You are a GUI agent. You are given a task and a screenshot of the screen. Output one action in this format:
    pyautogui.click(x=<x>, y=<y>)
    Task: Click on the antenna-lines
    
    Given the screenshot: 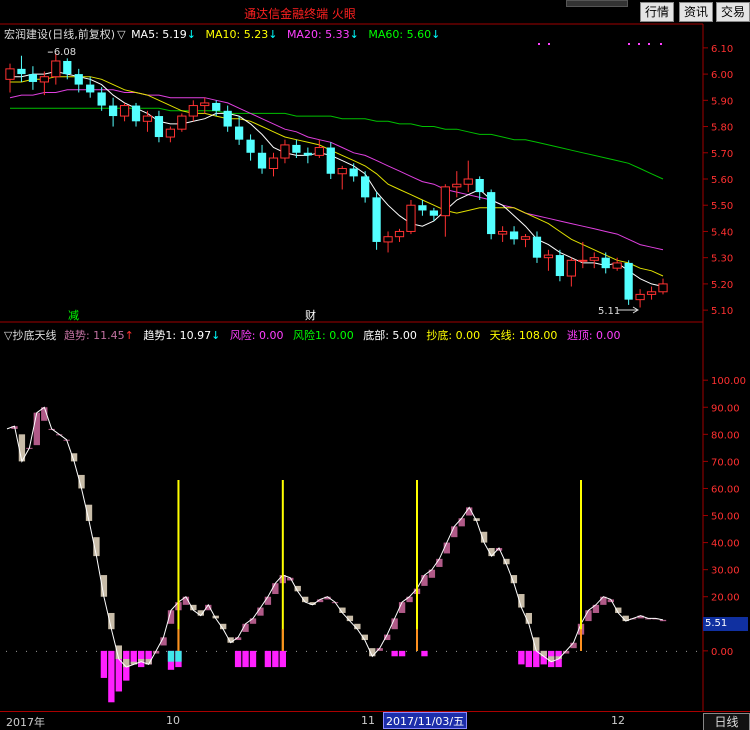 What is the action you would take?
    pyautogui.click(x=379, y=565)
    